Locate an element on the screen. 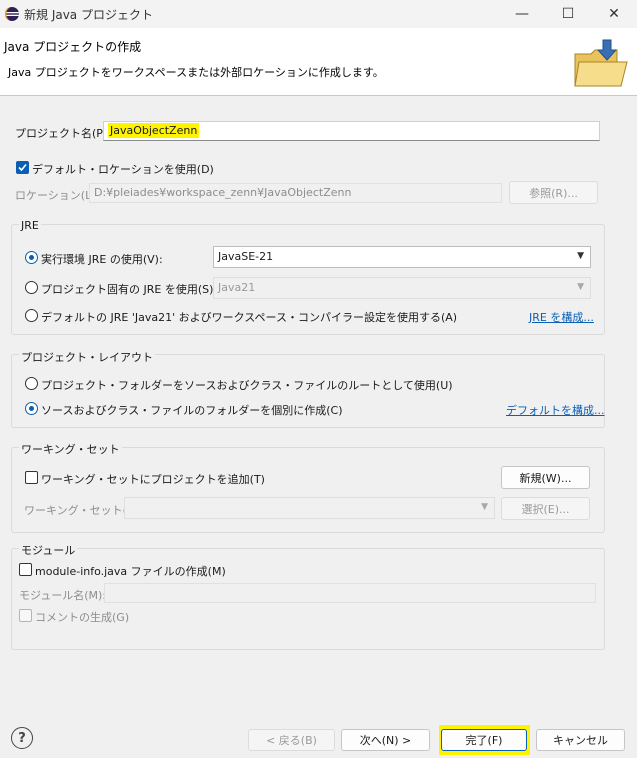 This screenshot has height=758, width=637. default-location-checkbox is located at coordinates (22, 167).